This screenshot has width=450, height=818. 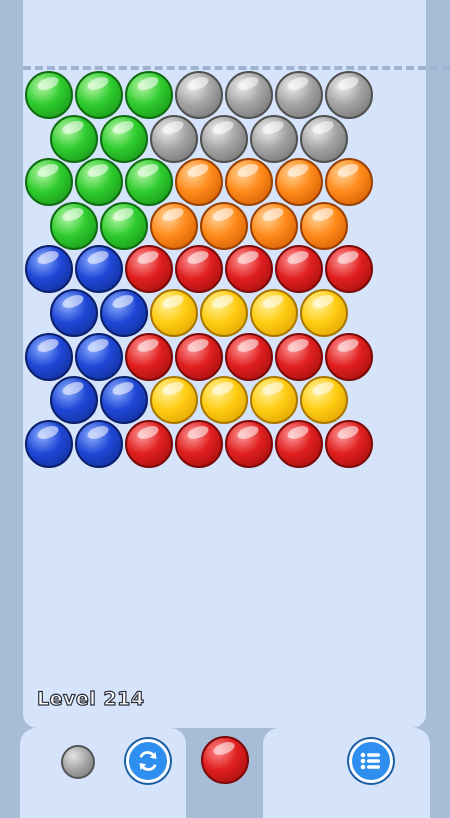 I want to click on list-menu-icon, so click(x=370, y=761).